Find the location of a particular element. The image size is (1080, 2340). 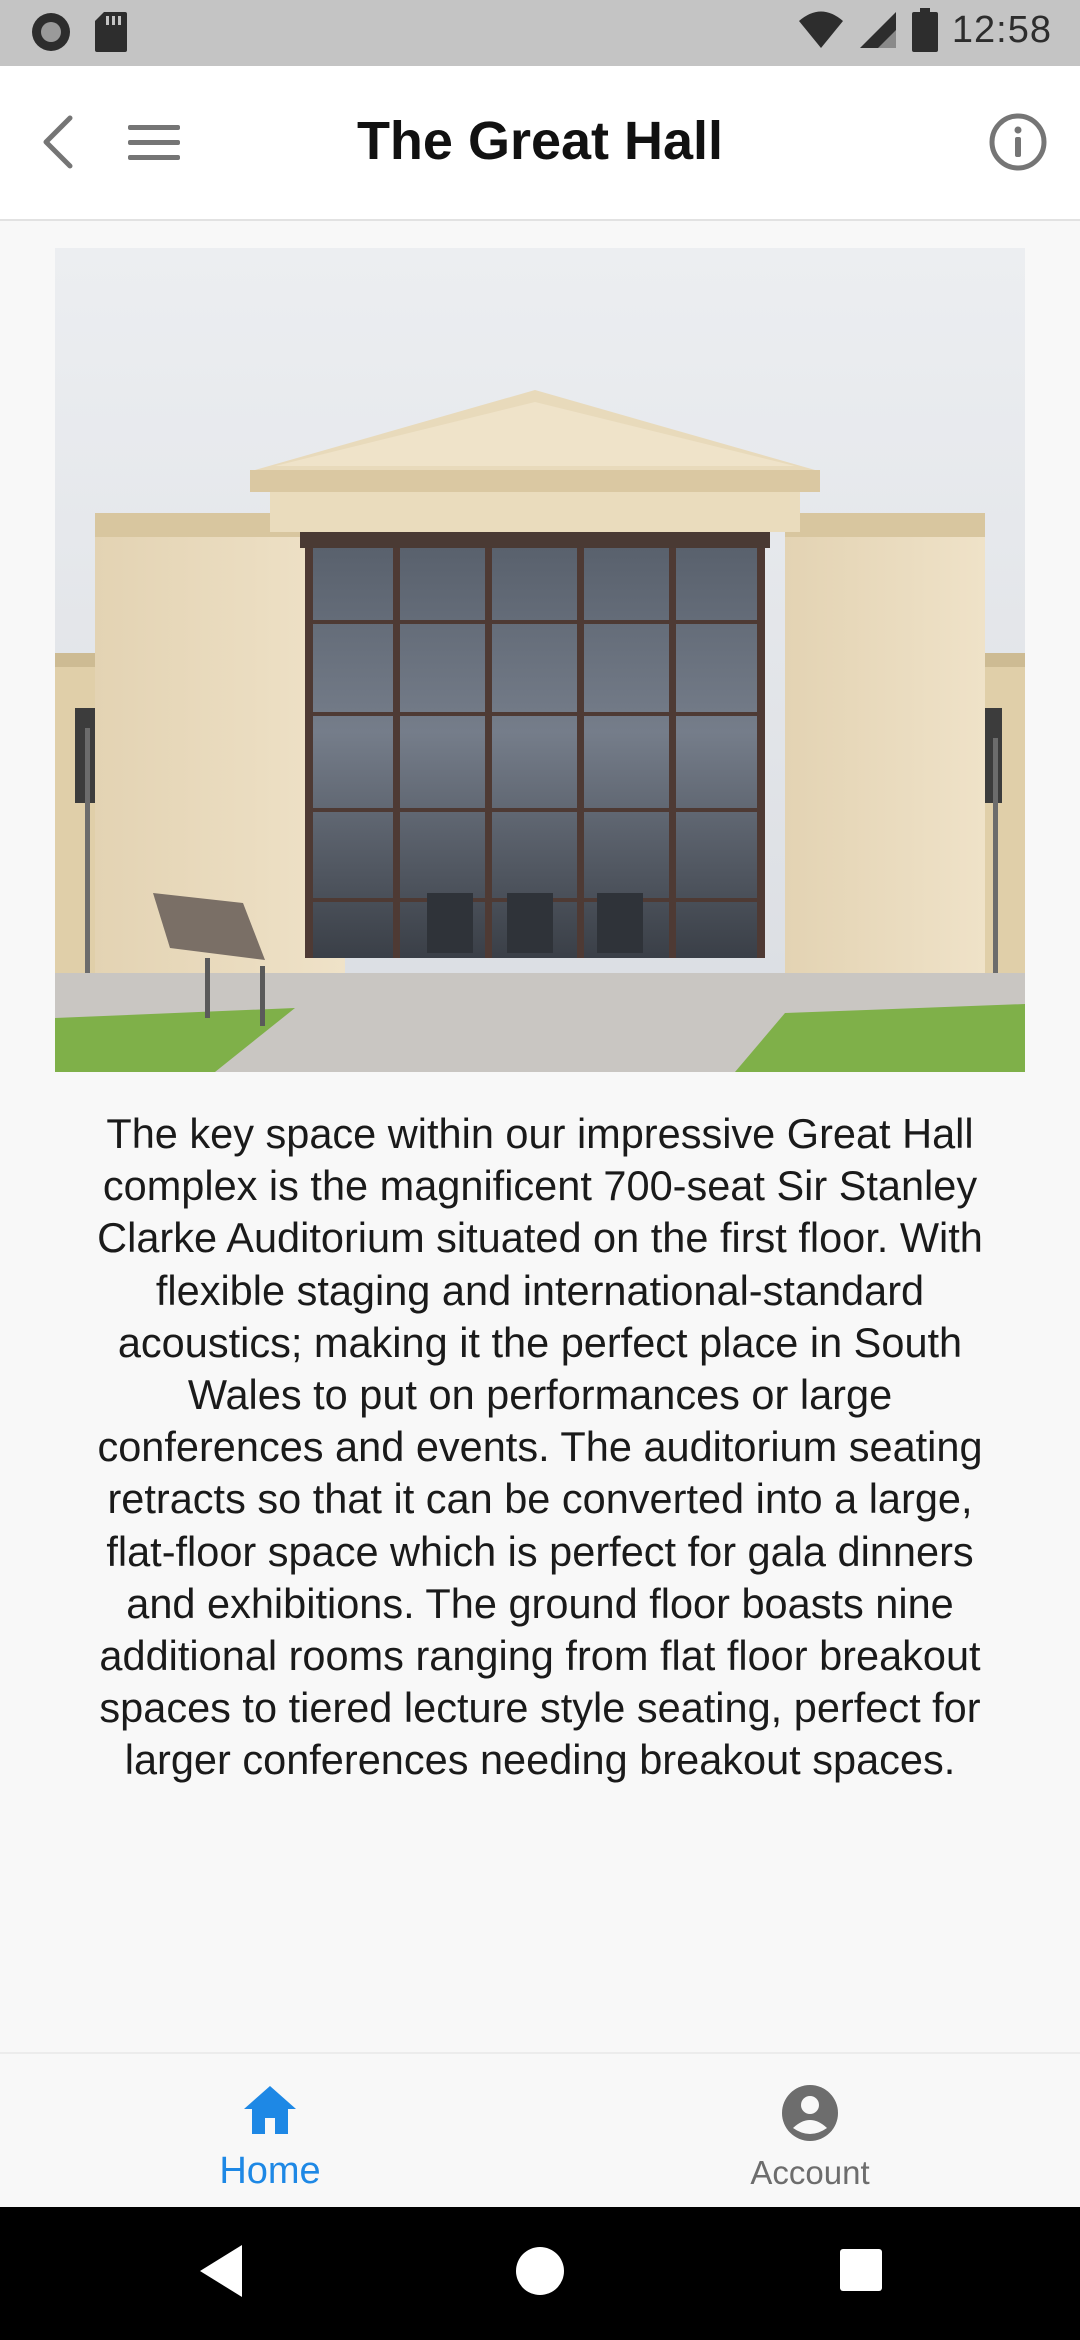

status-time: 12:58 is located at coordinates (1001, 29).